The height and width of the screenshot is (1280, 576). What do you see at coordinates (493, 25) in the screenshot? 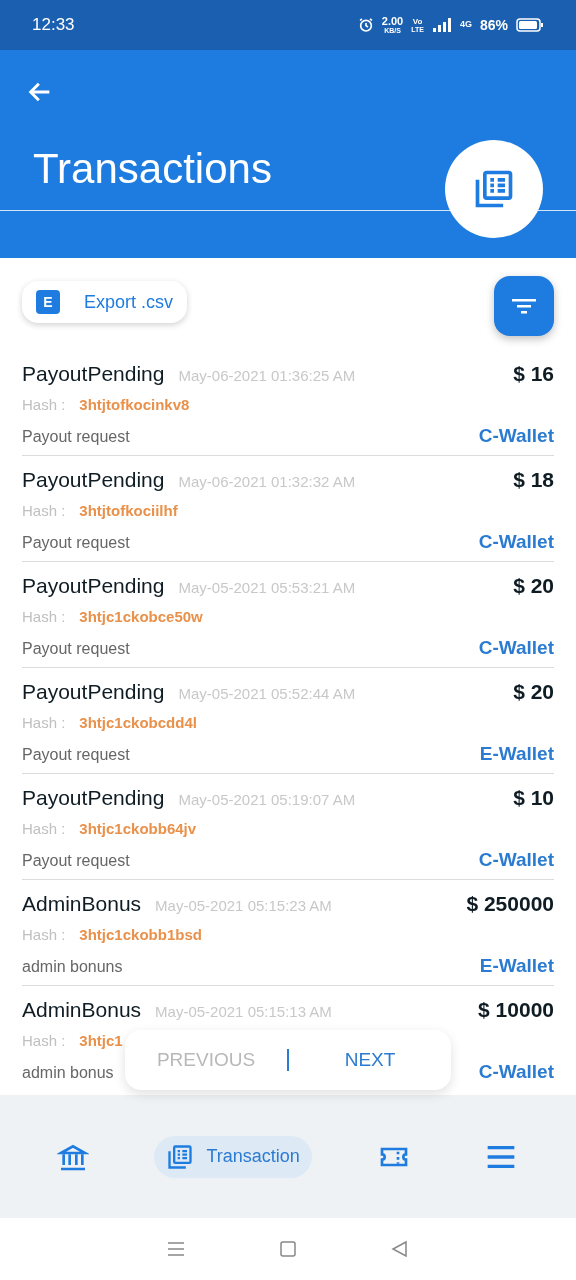
I see `battery-percent: 86%` at bounding box center [493, 25].